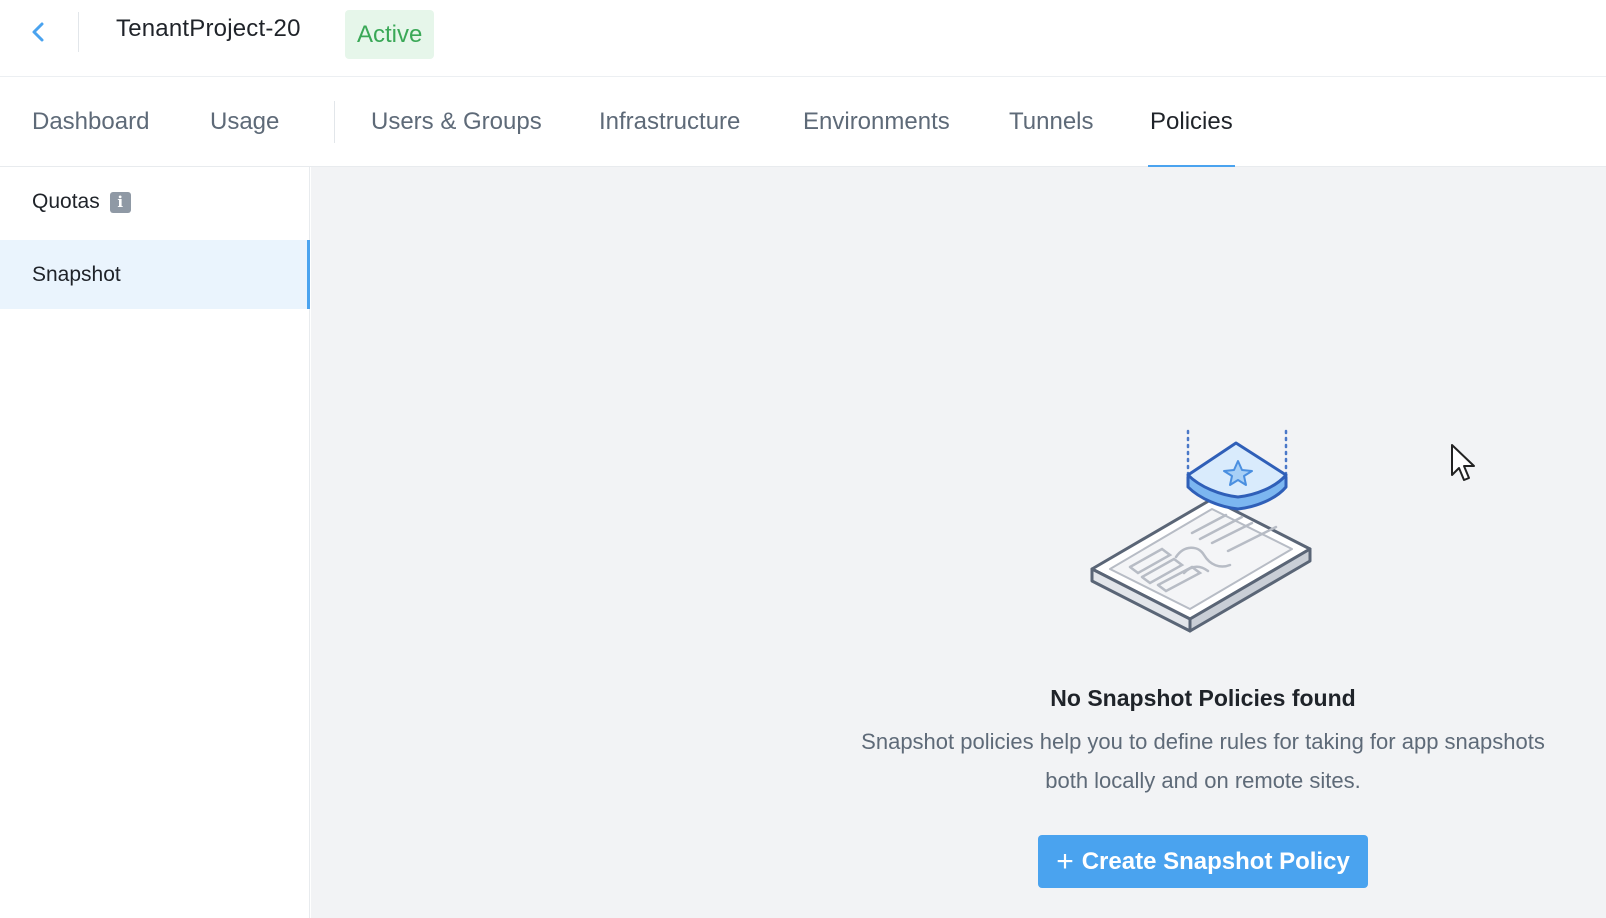 This screenshot has width=1606, height=918. What do you see at coordinates (390, 34) in the screenshot?
I see `status-badge: Active` at bounding box center [390, 34].